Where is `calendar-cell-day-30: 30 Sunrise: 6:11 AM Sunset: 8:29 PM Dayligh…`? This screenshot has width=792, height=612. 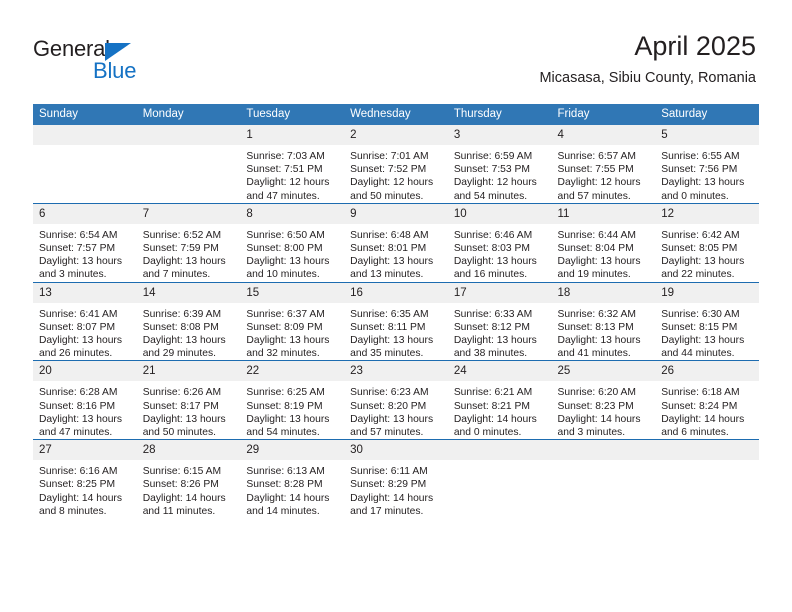
calendar-cell-day-30: 30 Sunrise: 6:11 AM Sunset: 8:29 PM Dayligh… is located at coordinates (396, 479).